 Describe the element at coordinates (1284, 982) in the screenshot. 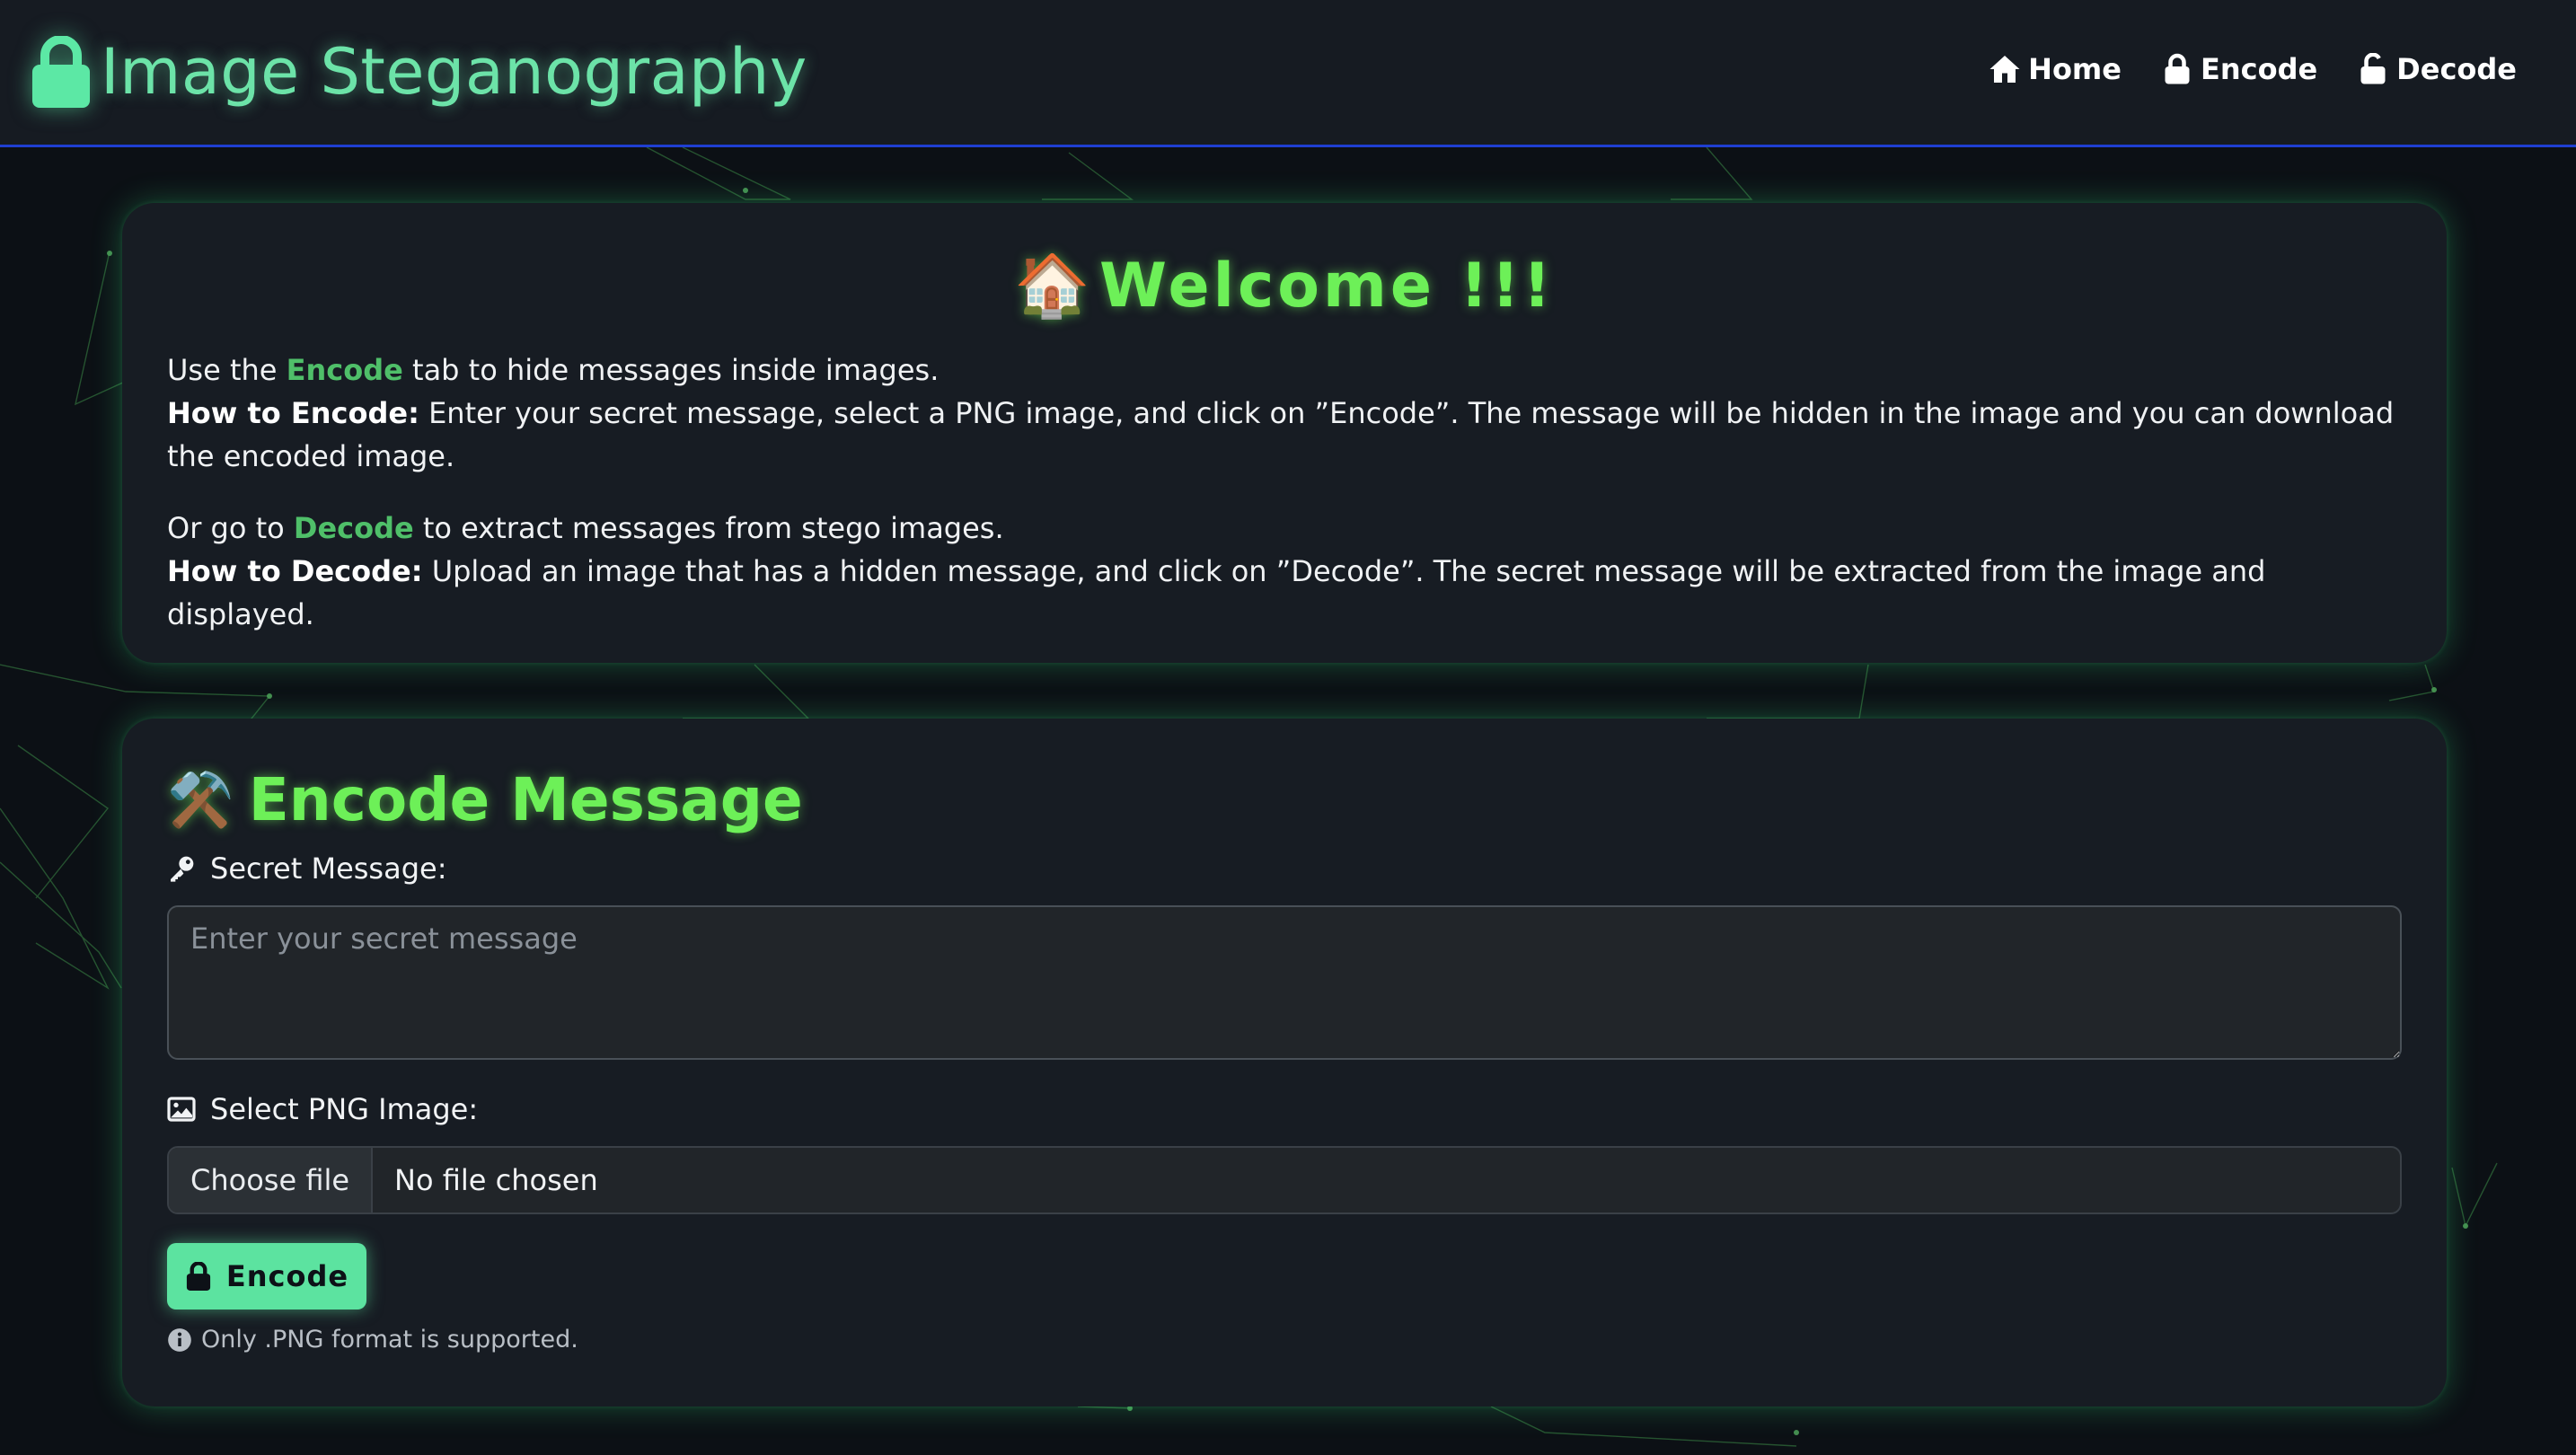

I see `secret-message-input` at that location.